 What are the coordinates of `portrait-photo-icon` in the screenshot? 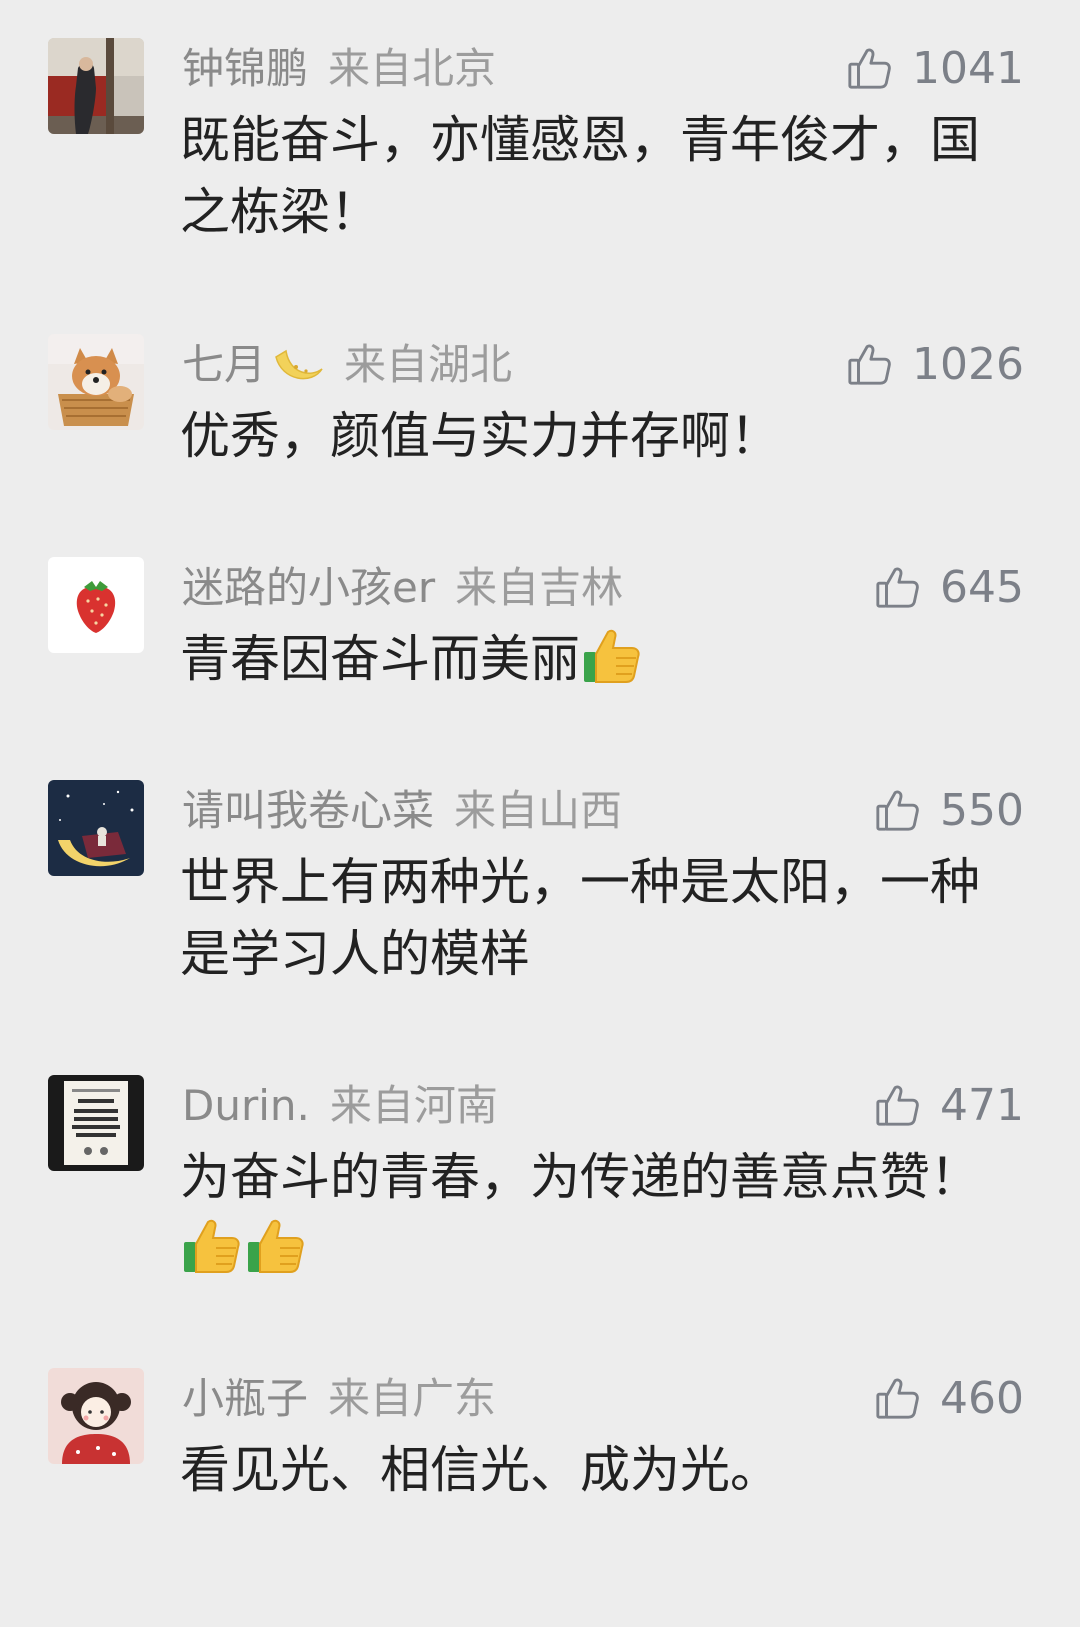 It's located at (96, 86).